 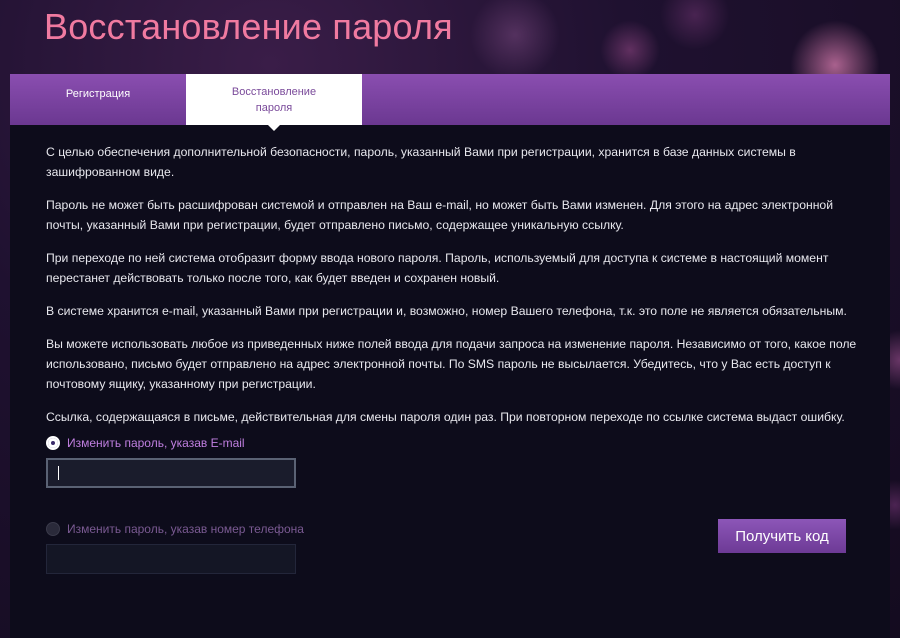 I want to click on phone-option-label: Изменить пароль, указав номер телефона, so click(x=185, y=529).